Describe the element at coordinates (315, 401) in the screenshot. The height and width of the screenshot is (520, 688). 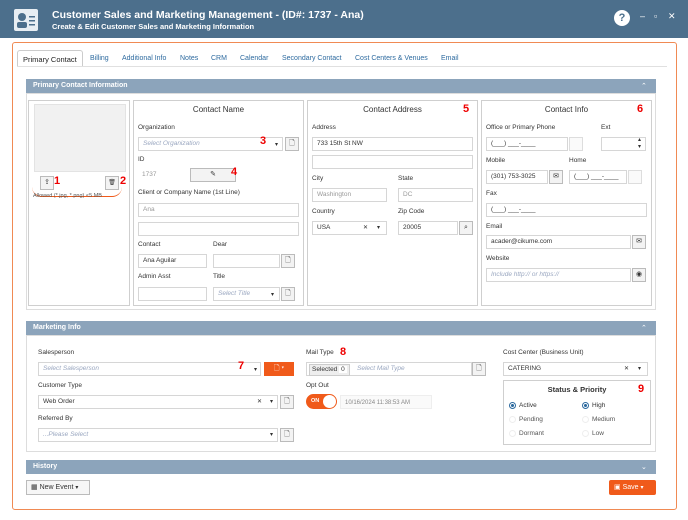
I see `toggle-on-label: ON` at that location.